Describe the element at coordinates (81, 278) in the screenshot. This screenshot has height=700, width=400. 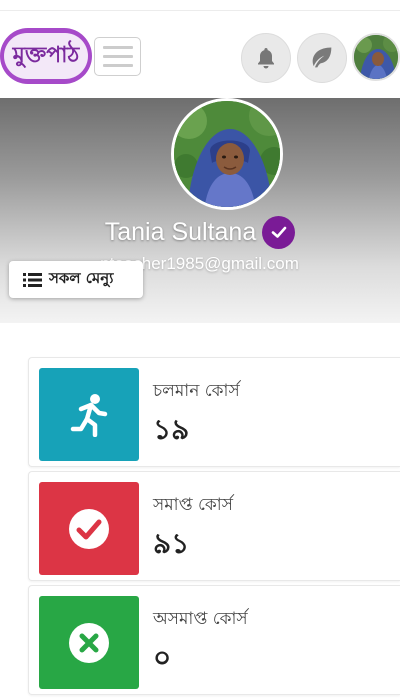
I see `all-menu-label: সকল মেন্যু` at that location.